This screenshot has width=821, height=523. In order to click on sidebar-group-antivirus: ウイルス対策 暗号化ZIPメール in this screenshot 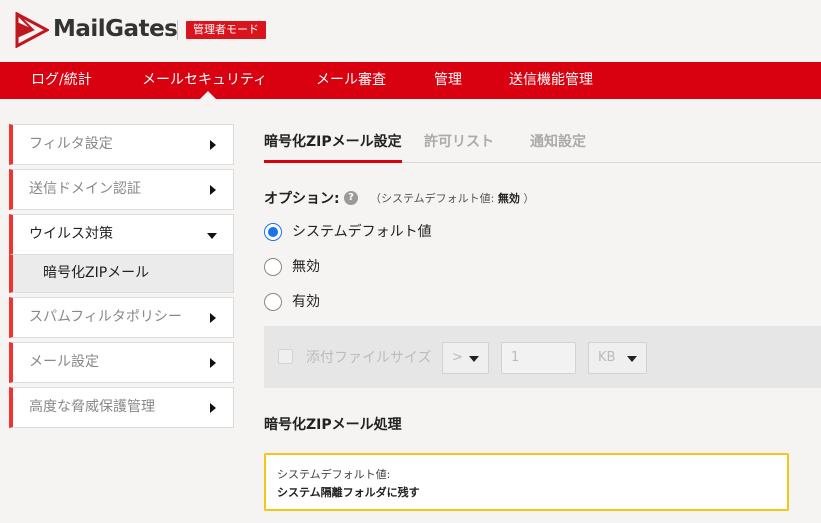, I will do `click(121, 253)`.